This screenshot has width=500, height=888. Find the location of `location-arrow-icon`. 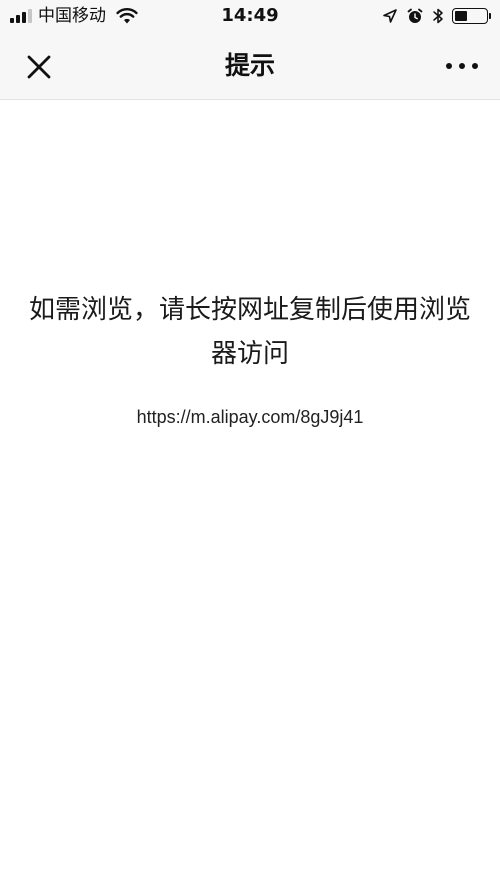

location-arrow-icon is located at coordinates (390, 16).